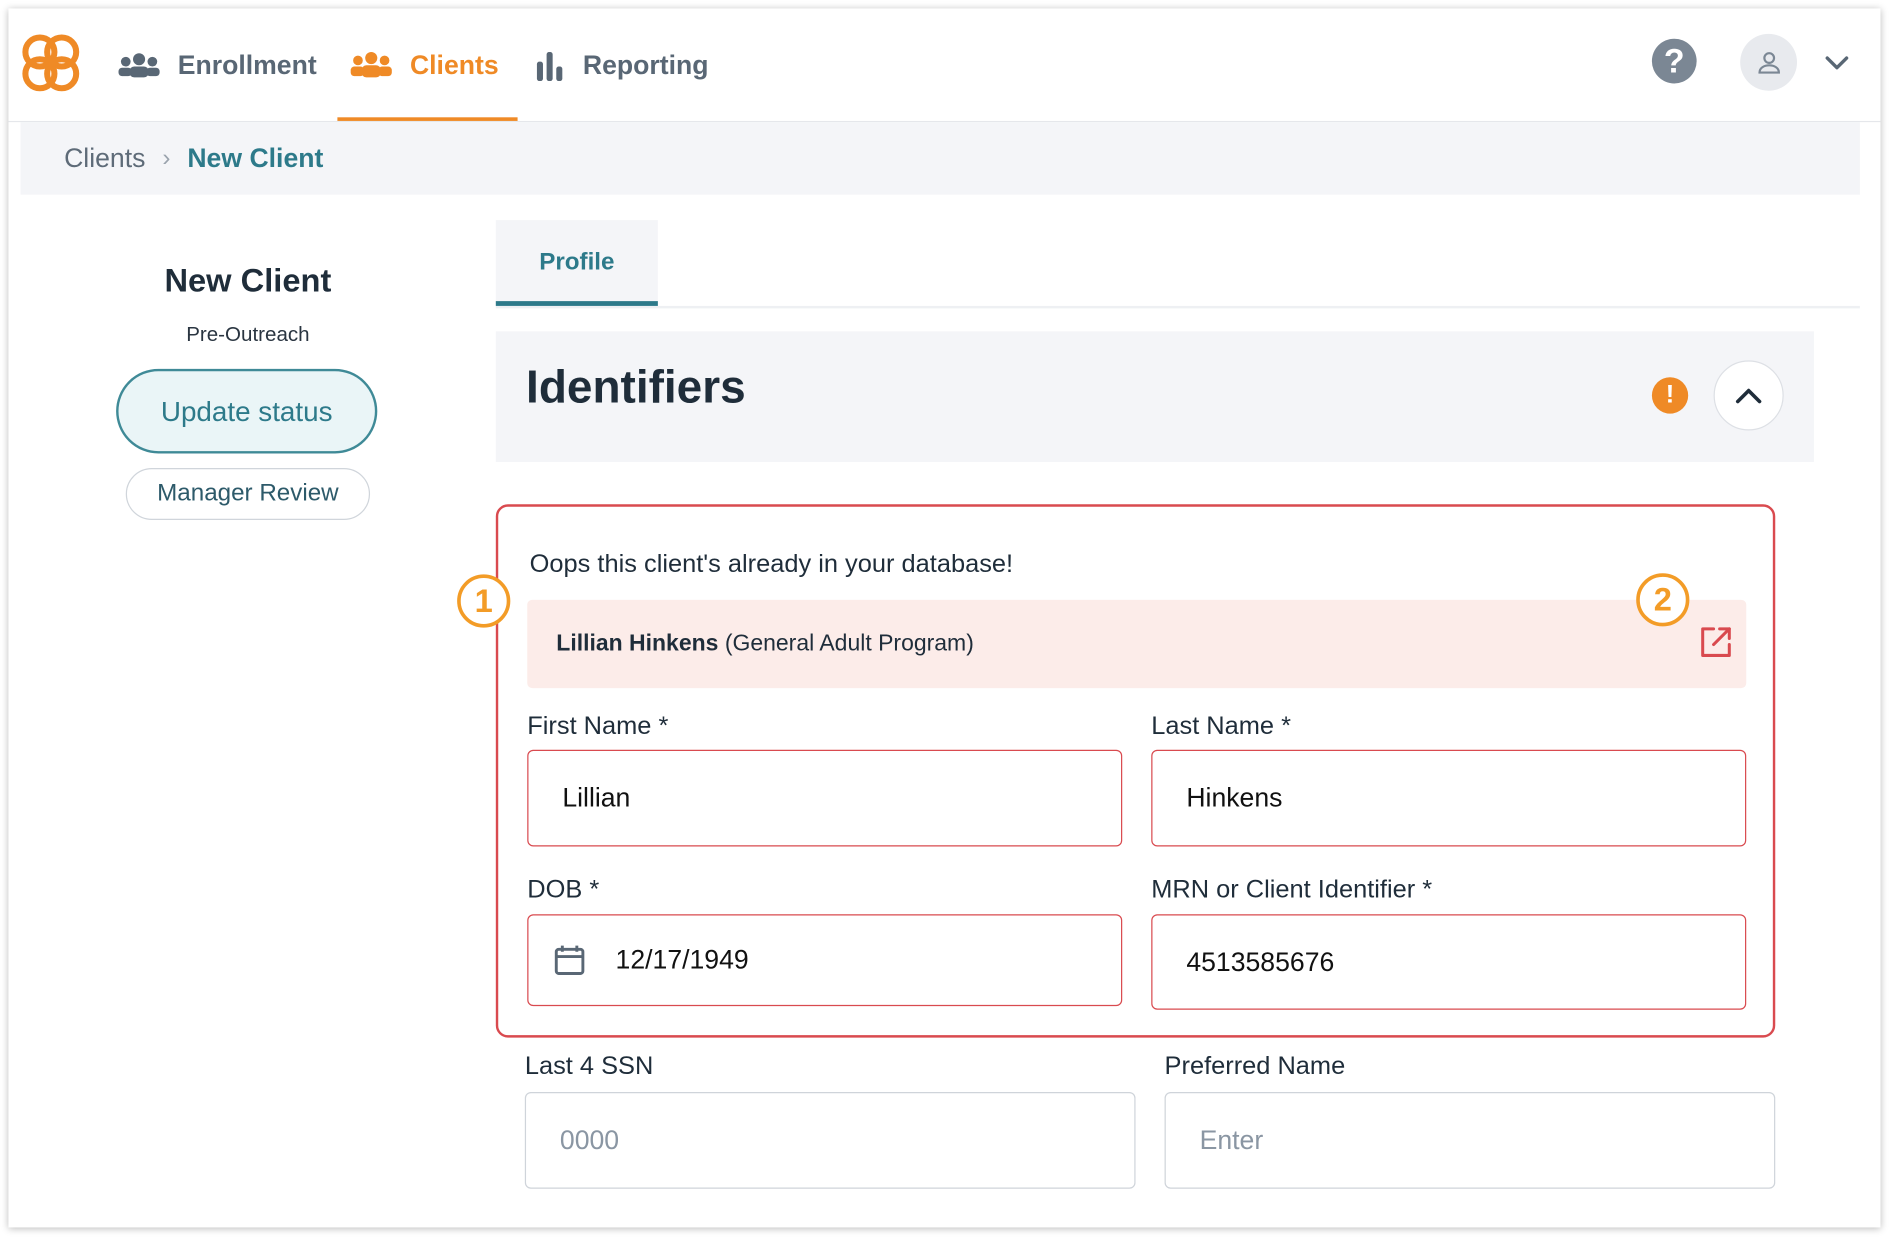 The width and height of the screenshot is (1895, 1242). Describe the element at coordinates (825, 798) in the screenshot. I see `first-name-field: Lillian` at that location.